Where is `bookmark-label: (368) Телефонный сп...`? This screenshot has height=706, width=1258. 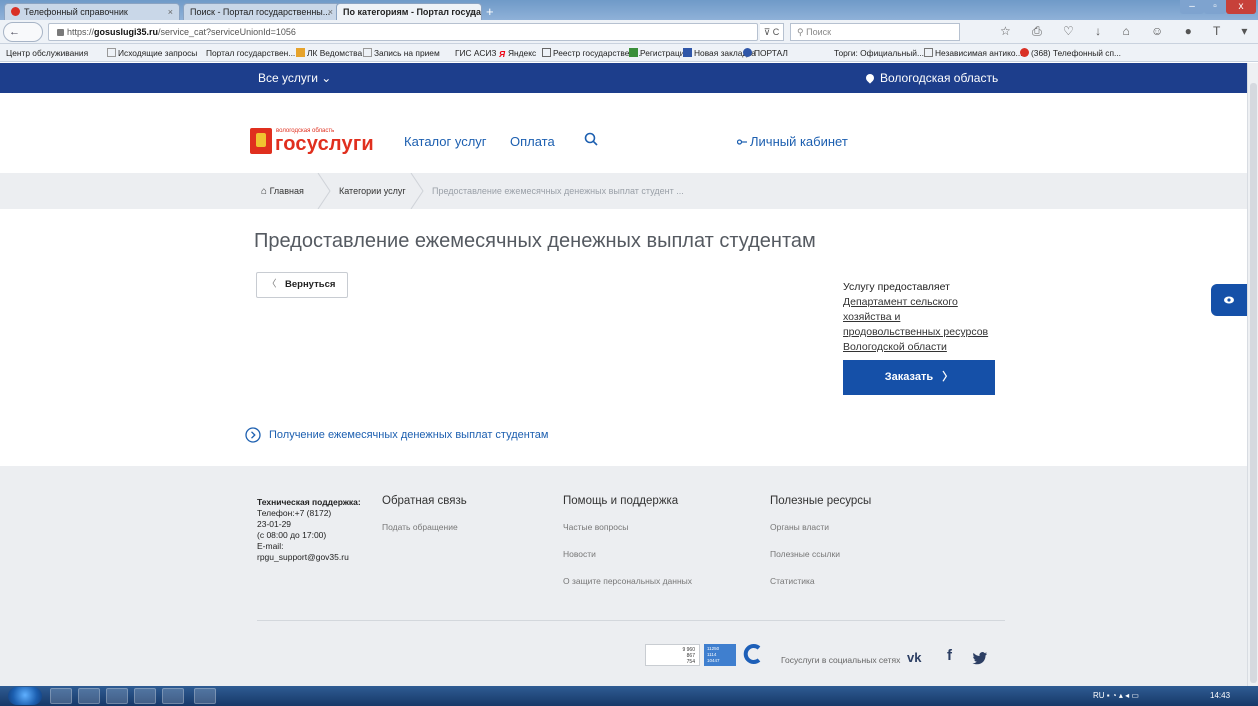
bookmark-label: (368) Телефонный сп... is located at coordinates (1076, 53).